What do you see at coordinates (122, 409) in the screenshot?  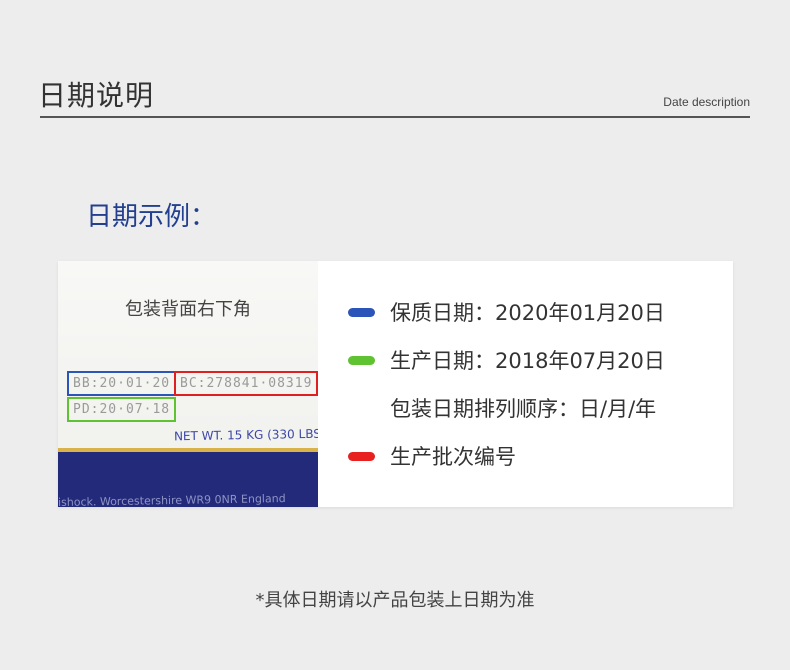 I see `production-date-code: PD:20·07·18` at bounding box center [122, 409].